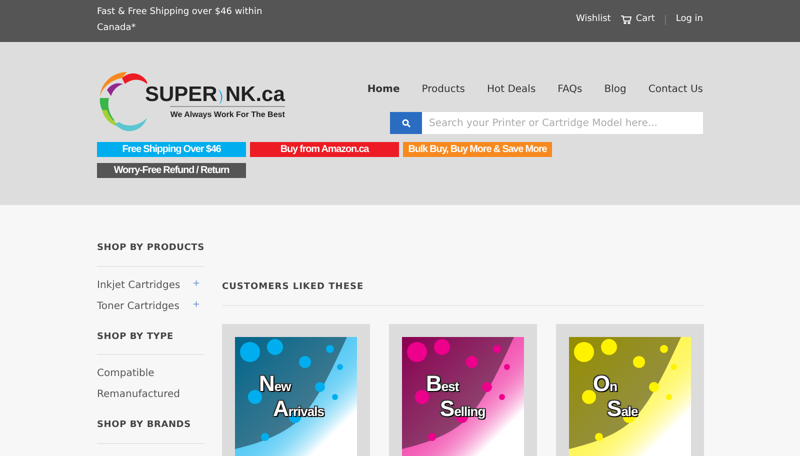  Describe the element at coordinates (255, 95) in the screenshot. I see `logo-text: NK.ca` at that location.